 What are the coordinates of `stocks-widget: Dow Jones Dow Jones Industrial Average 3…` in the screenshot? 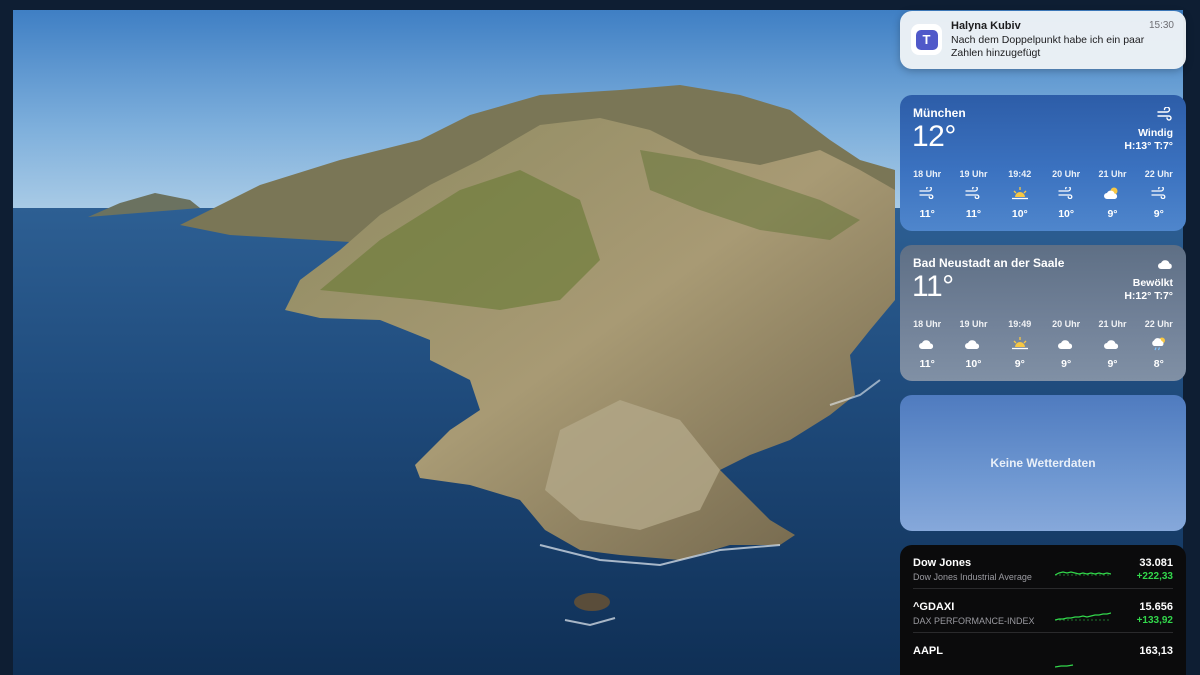 It's located at (1043, 610).